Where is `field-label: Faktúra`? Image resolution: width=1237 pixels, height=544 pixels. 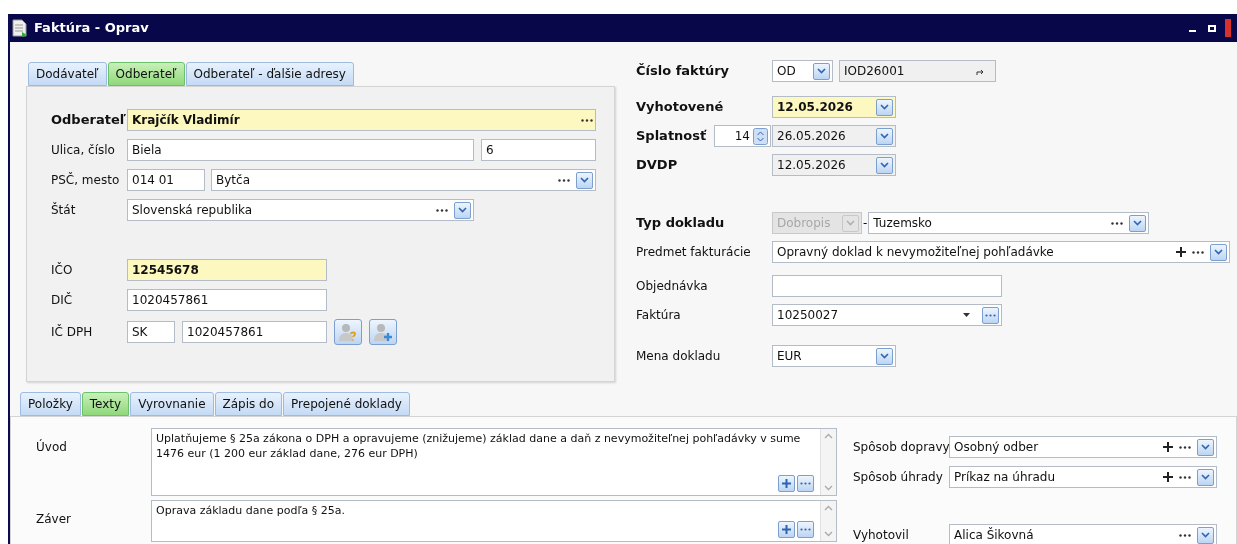
field-label: Faktúra is located at coordinates (659, 315).